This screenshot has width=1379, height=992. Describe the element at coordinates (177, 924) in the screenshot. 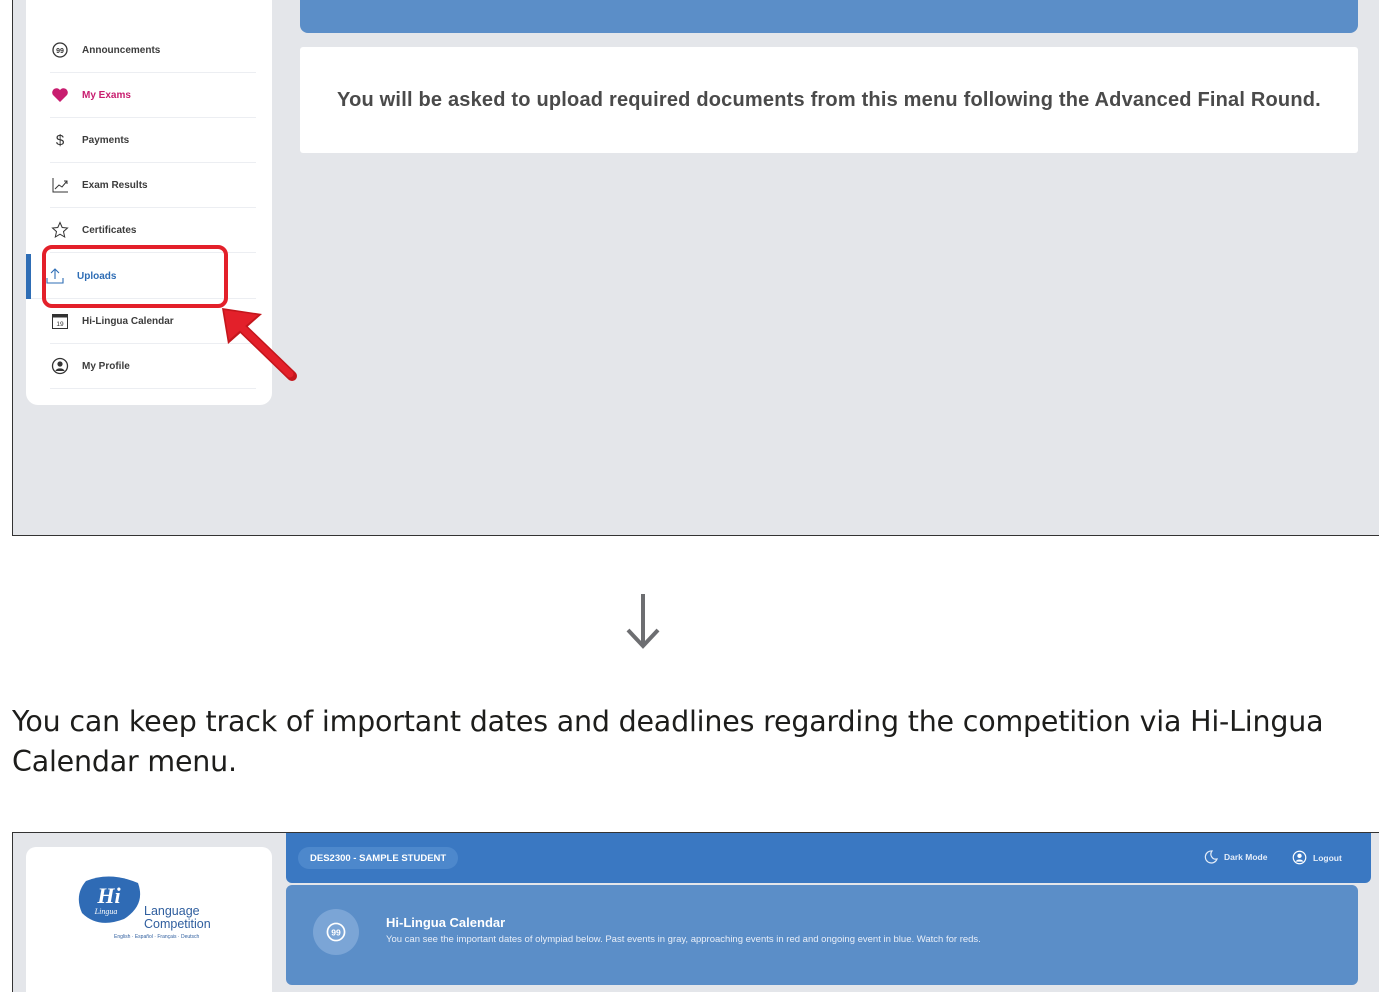

I see `logo-line2: Competition` at that location.